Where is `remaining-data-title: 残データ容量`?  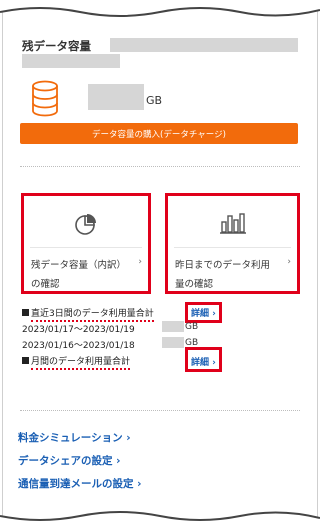
remaining-data-title: 残データ容量 is located at coordinates (56, 46).